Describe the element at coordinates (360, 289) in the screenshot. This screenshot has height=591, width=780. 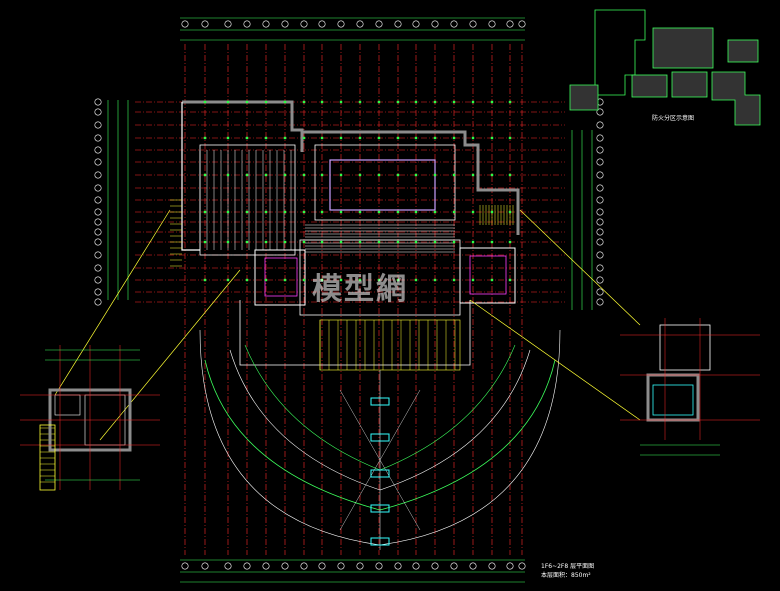
I see `watermark: 模型網` at that location.